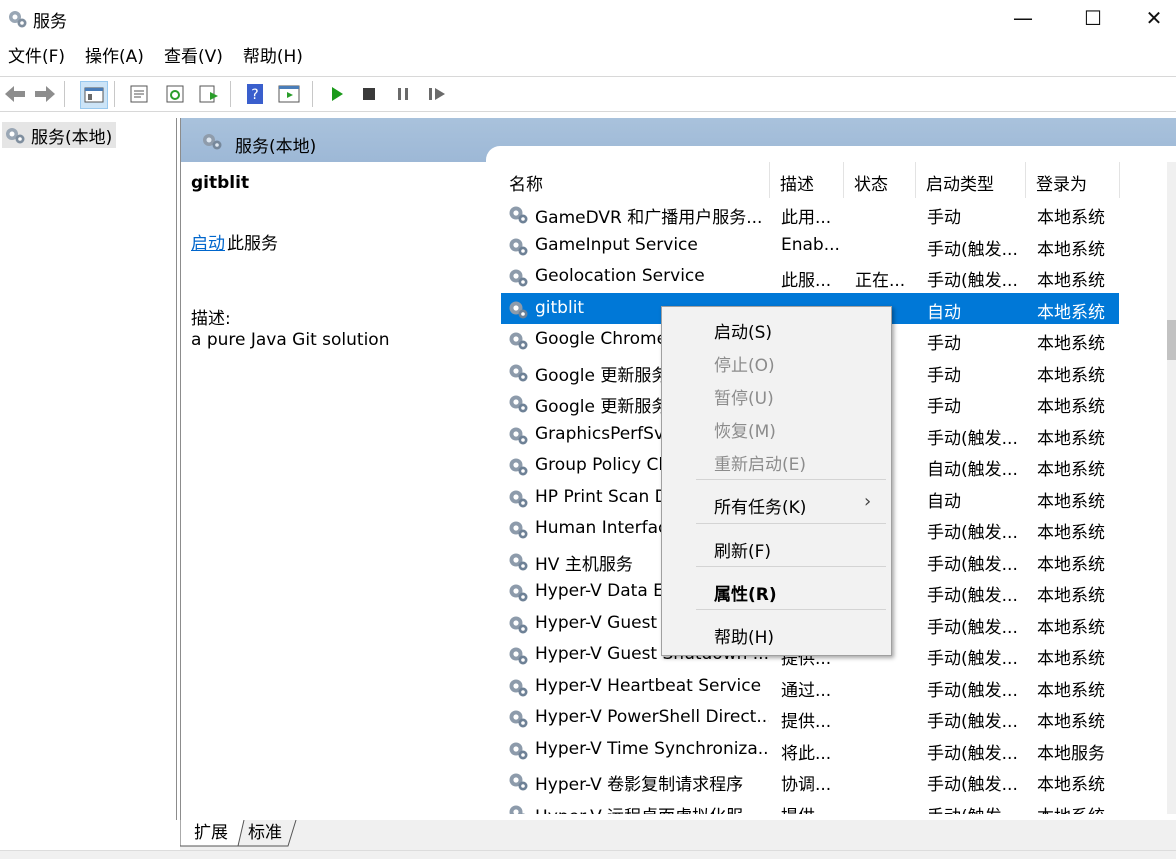 The width and height of the screenshot is (1176, 859). What do you see at coordinates (744, 363) in the screenshot?
I see `menu-item-stop: 停止(O)` at bounding box center [744, 363].